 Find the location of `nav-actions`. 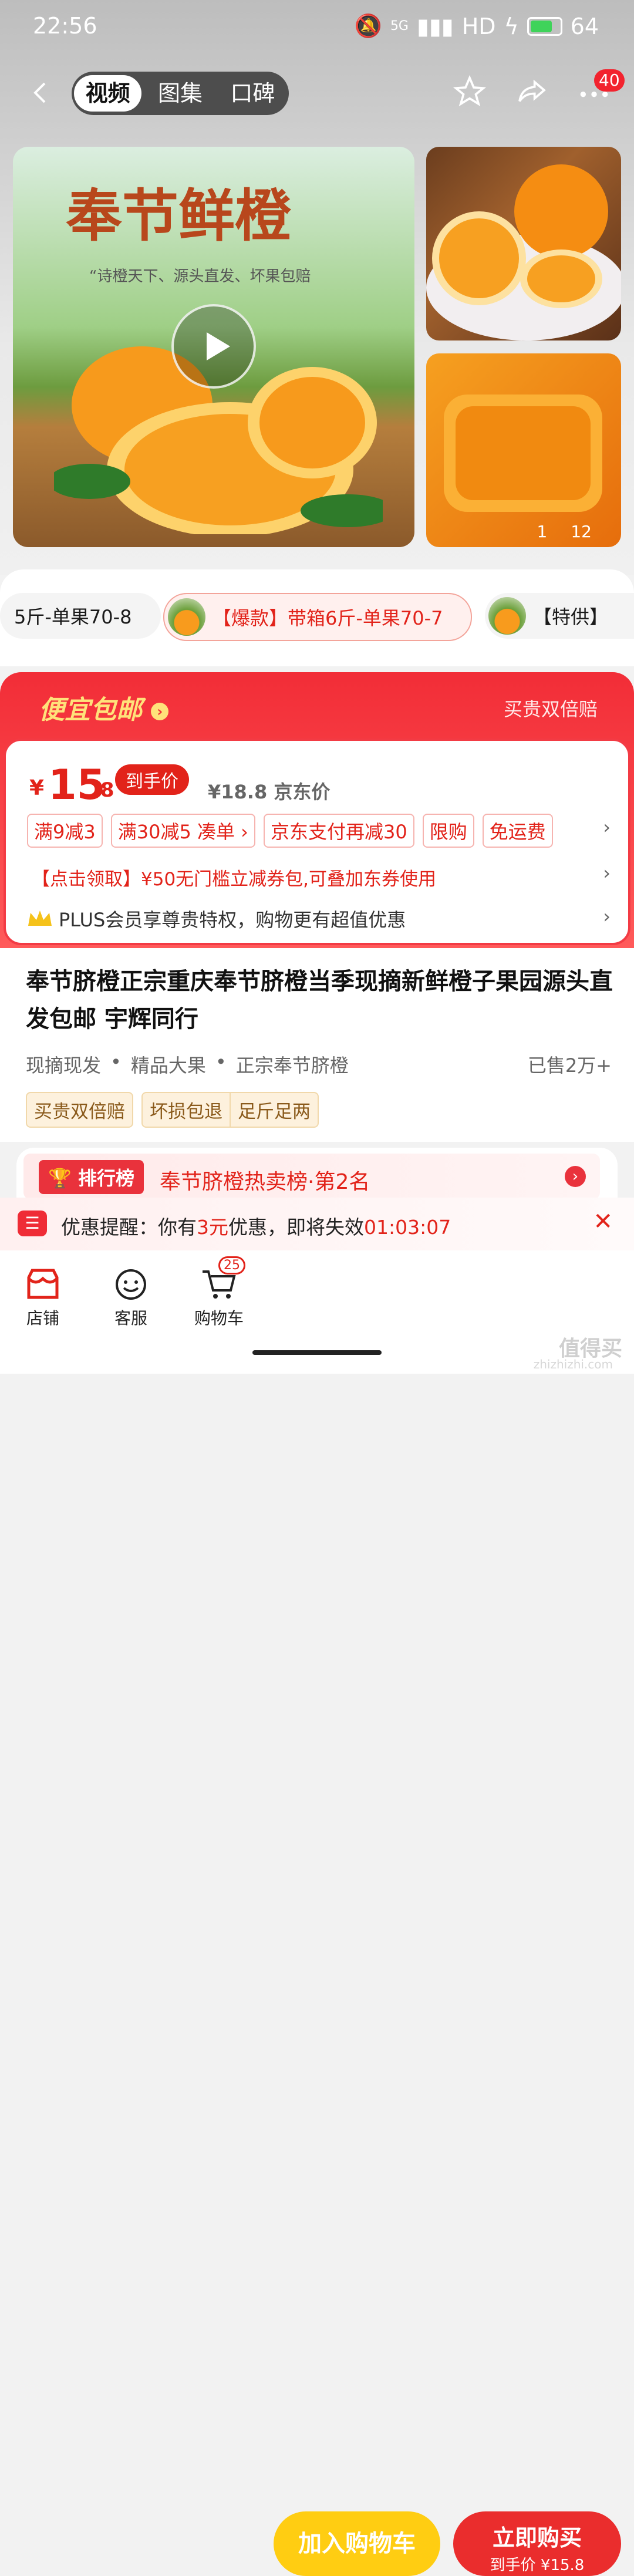

nav-actions is located at coordinates (532, 91).